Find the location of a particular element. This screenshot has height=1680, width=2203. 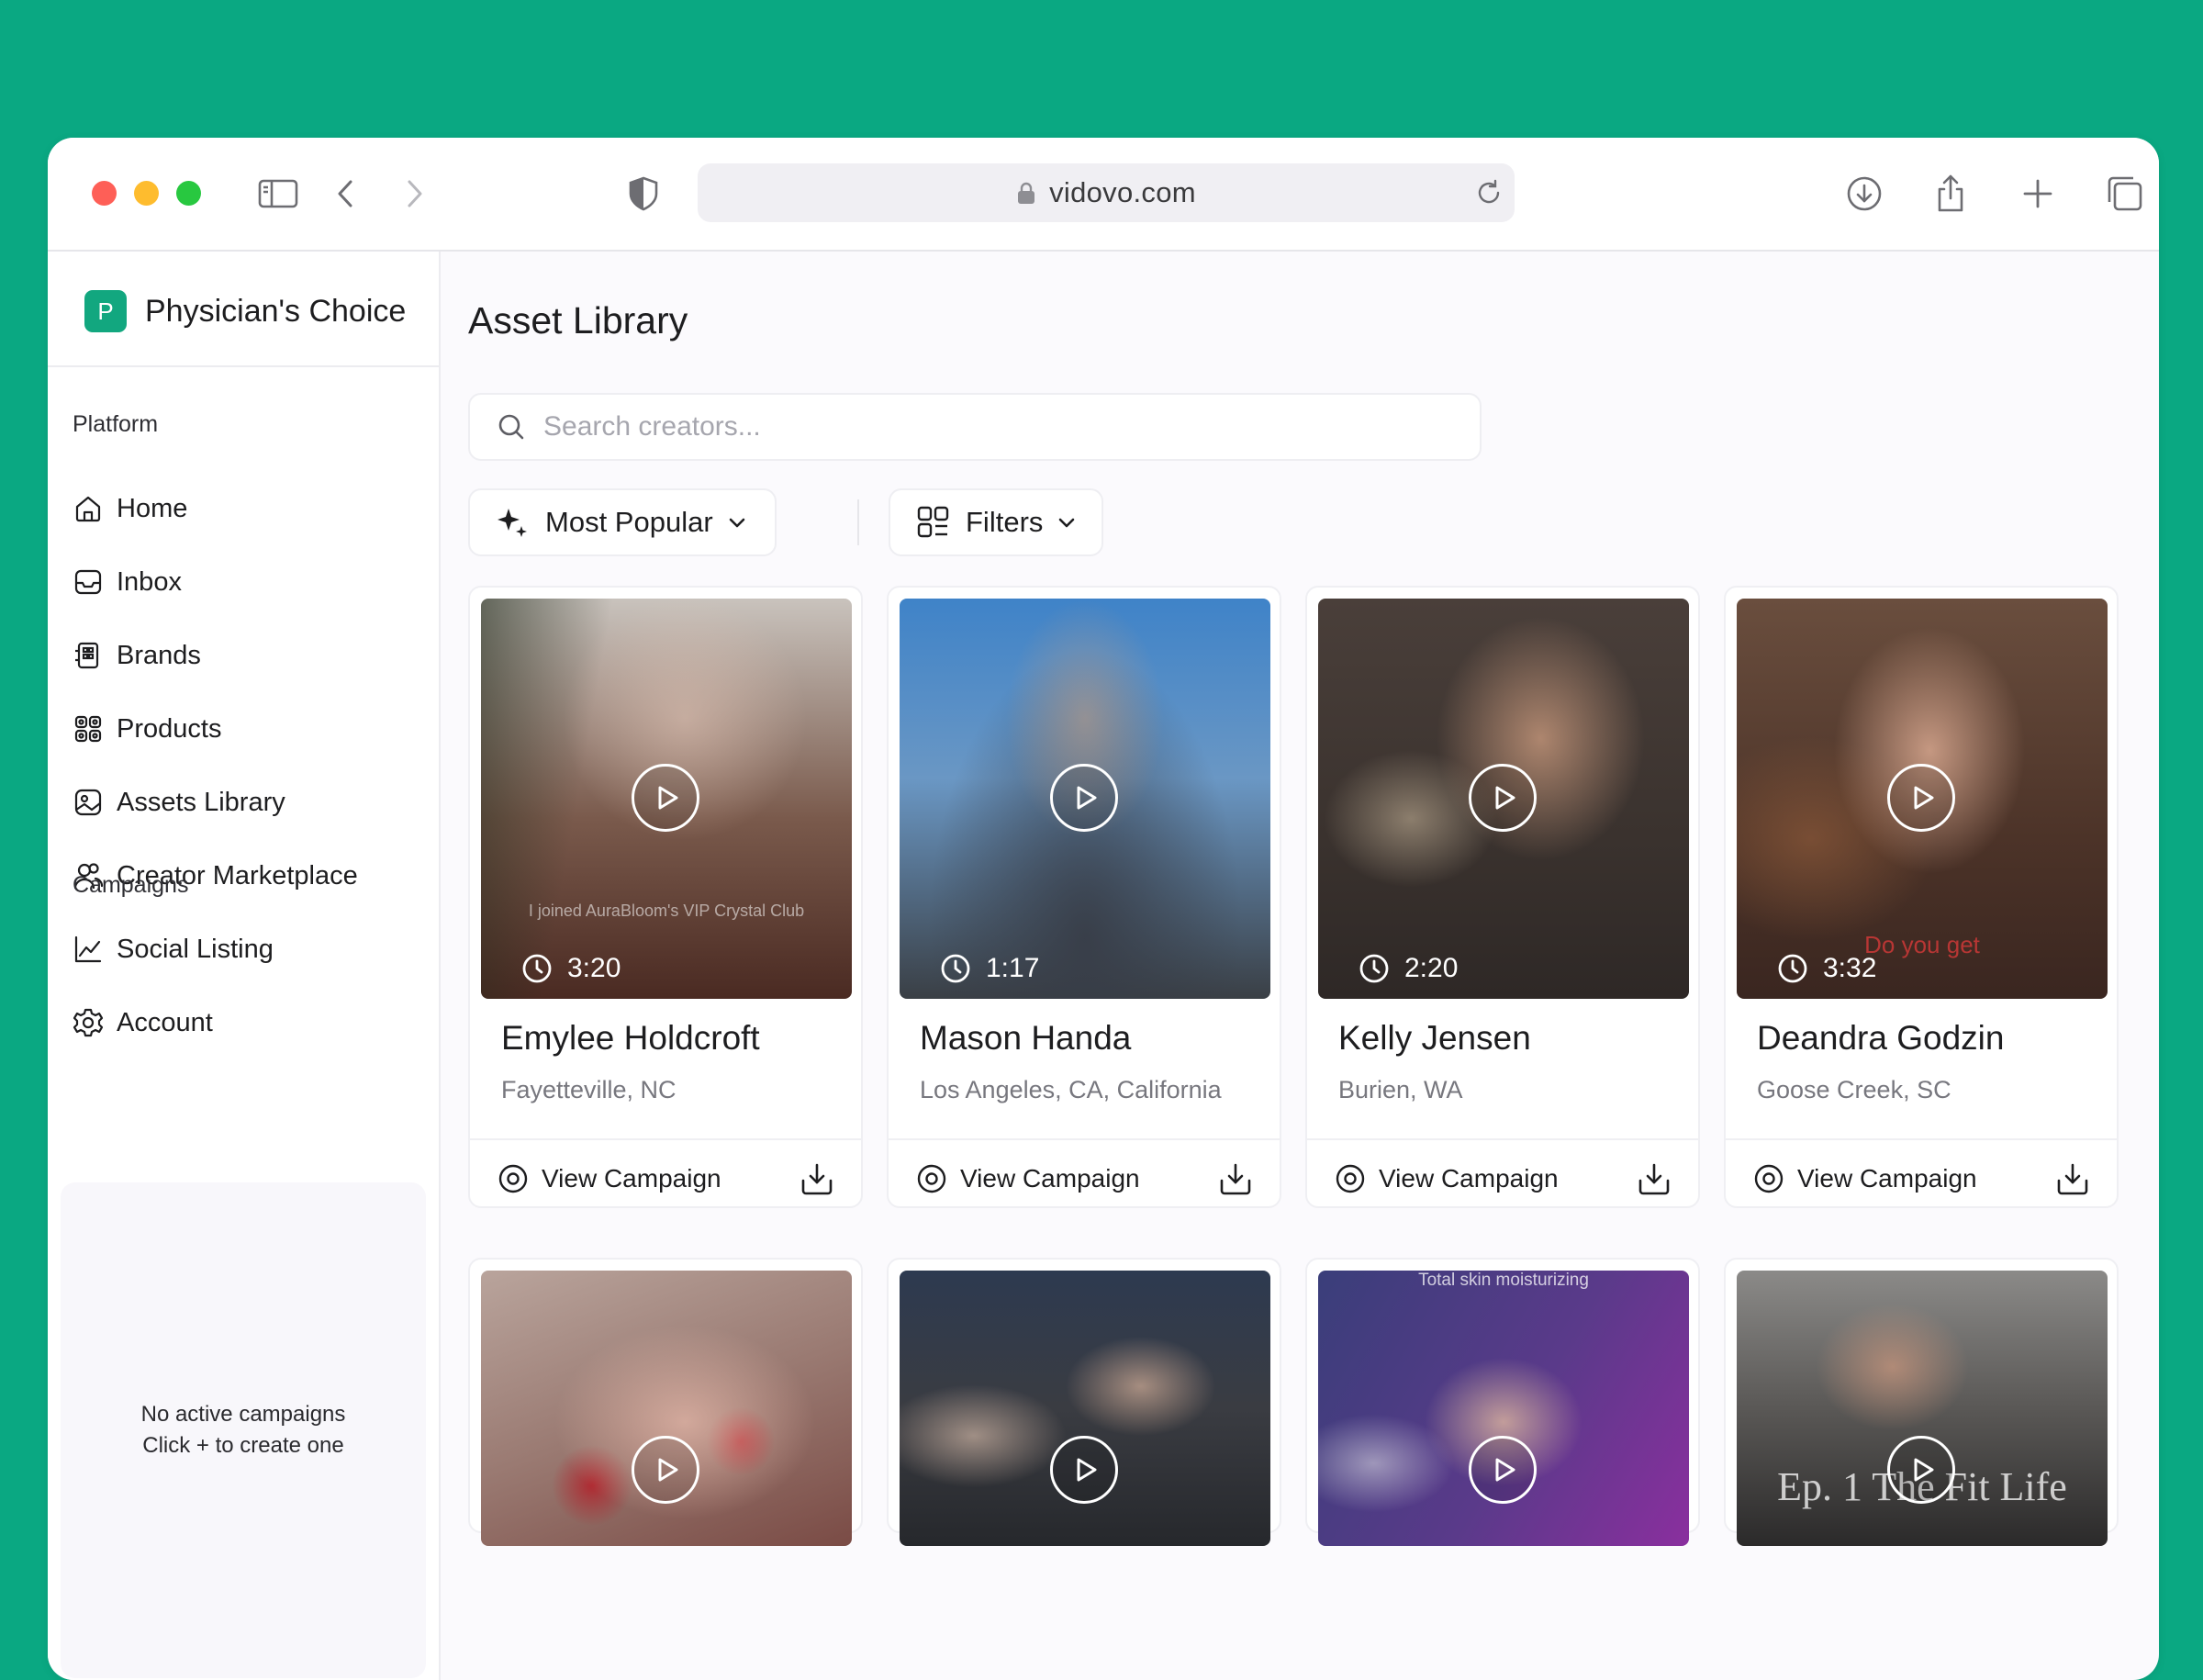

sidebar-item-label: Brands is located at coordinates (159, 655).